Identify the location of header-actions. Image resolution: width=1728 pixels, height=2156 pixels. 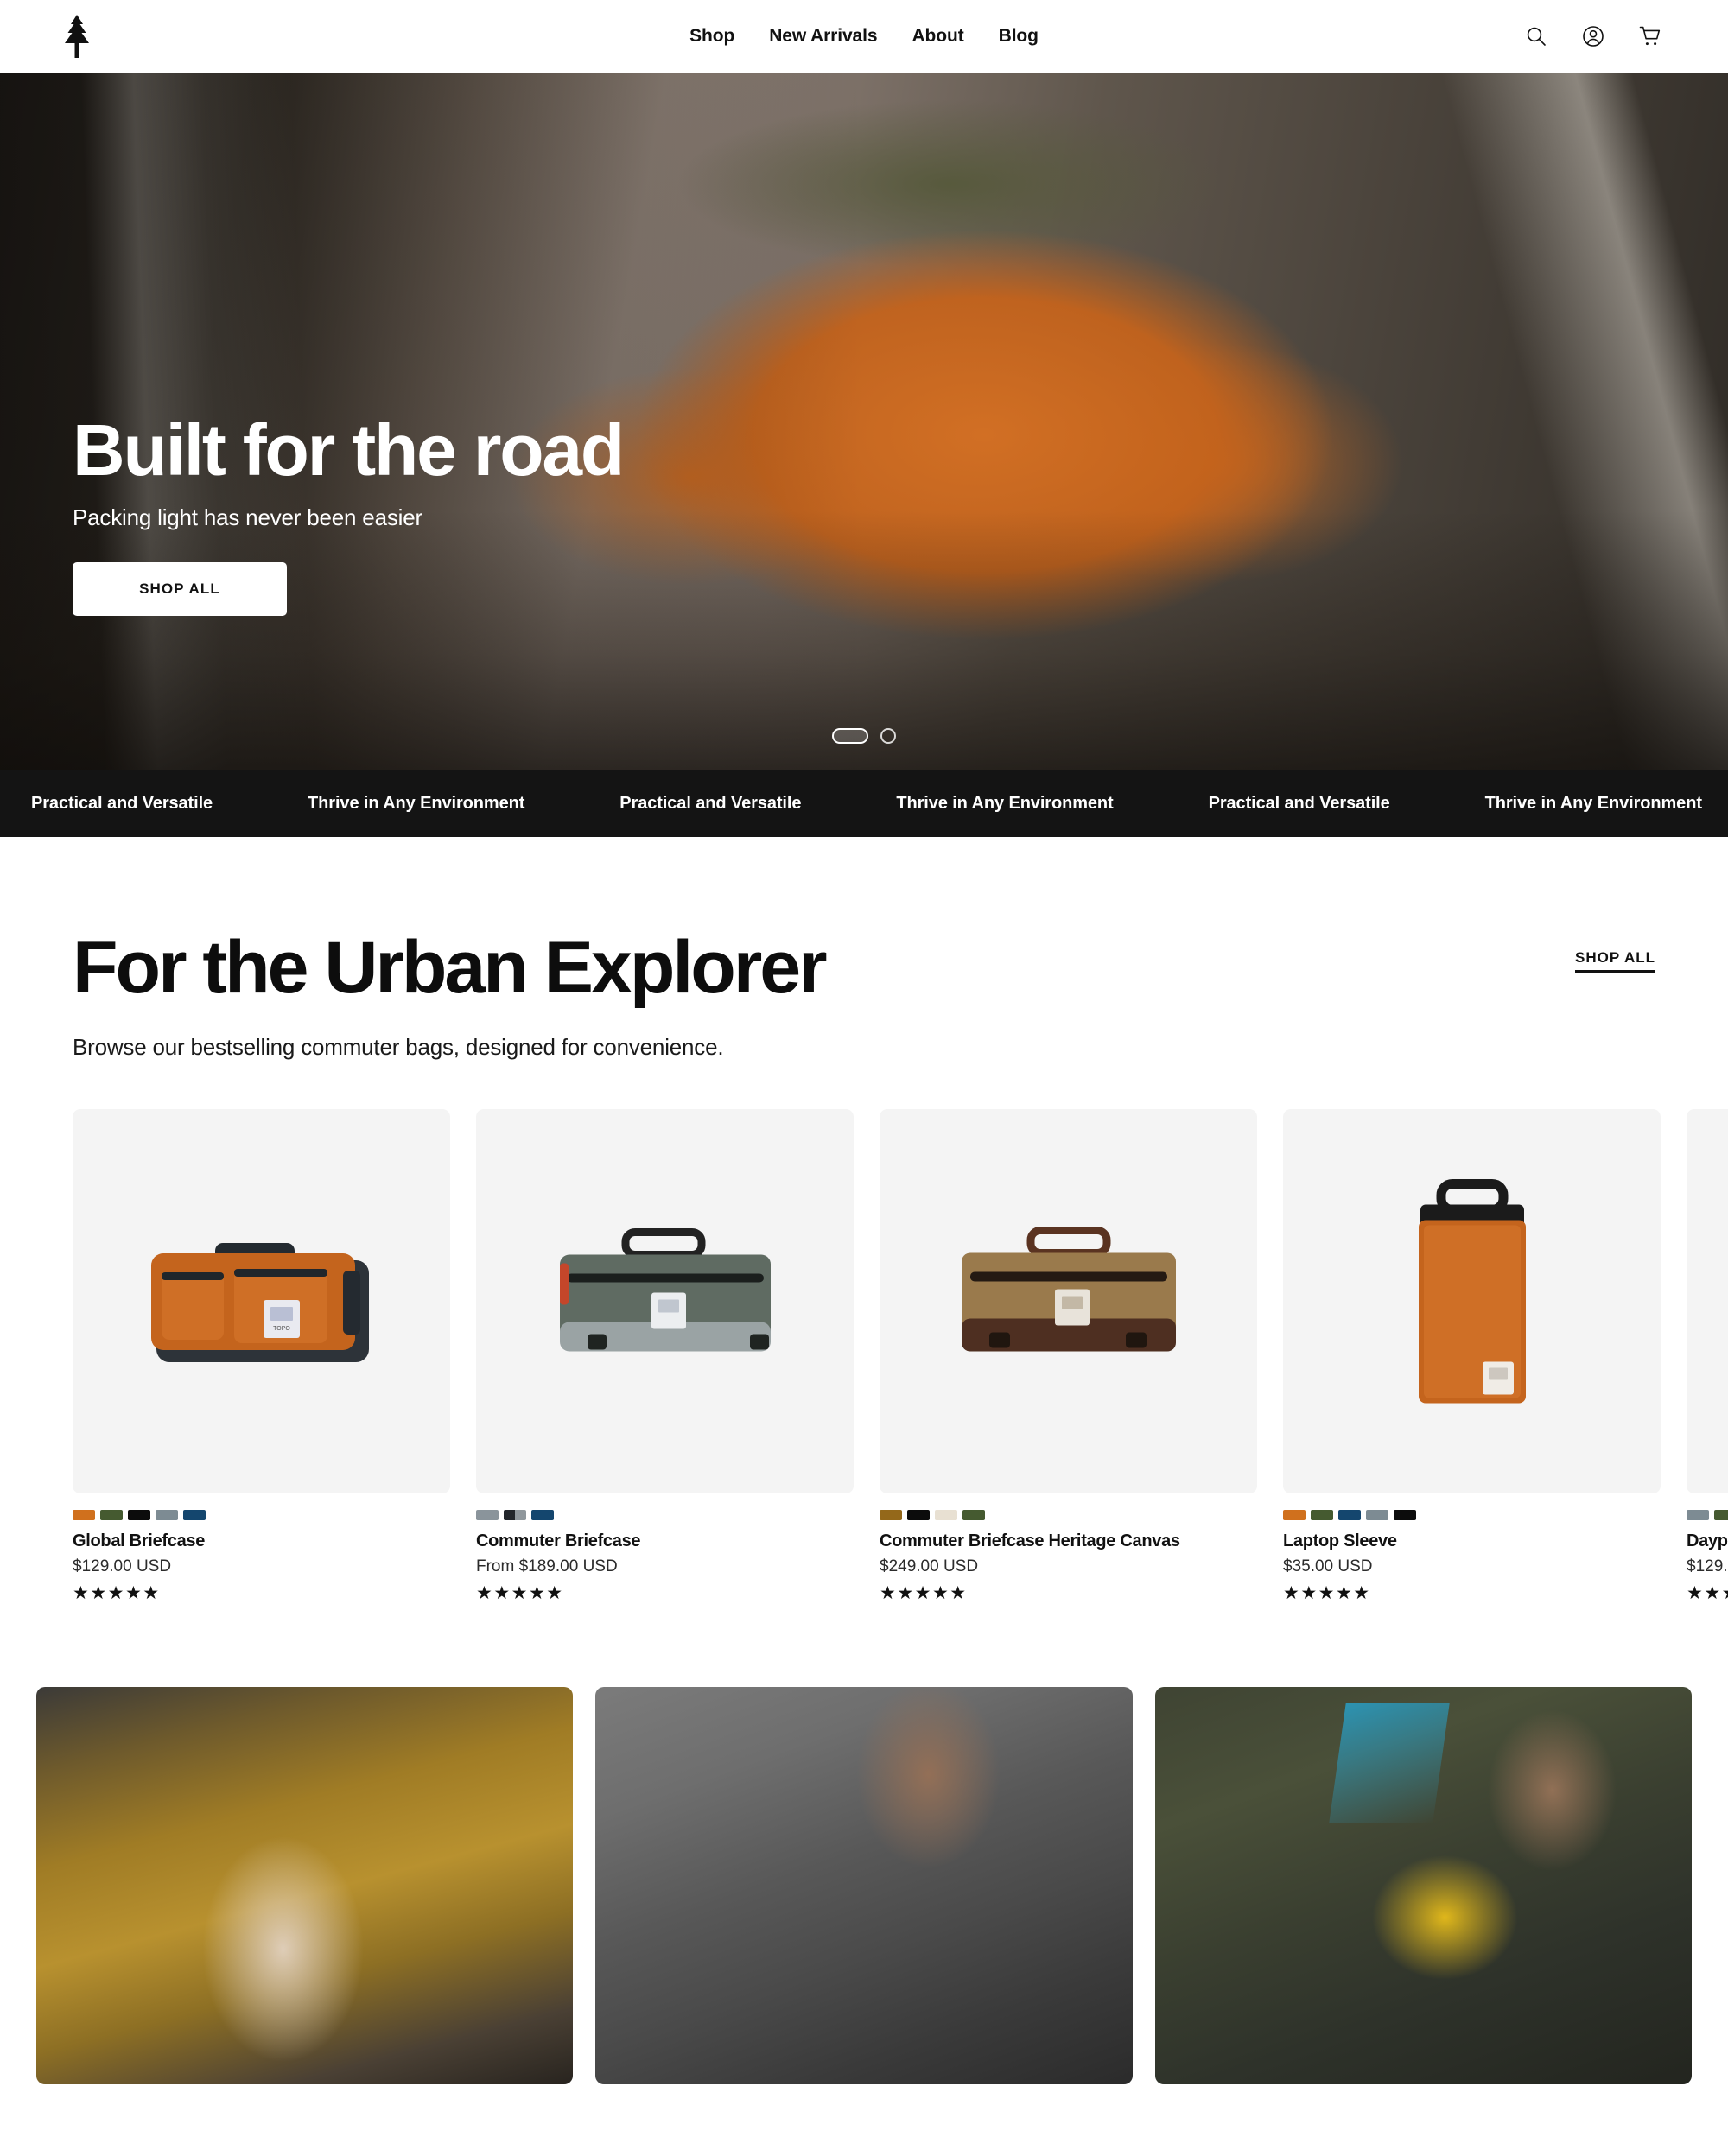
(1593, 36).